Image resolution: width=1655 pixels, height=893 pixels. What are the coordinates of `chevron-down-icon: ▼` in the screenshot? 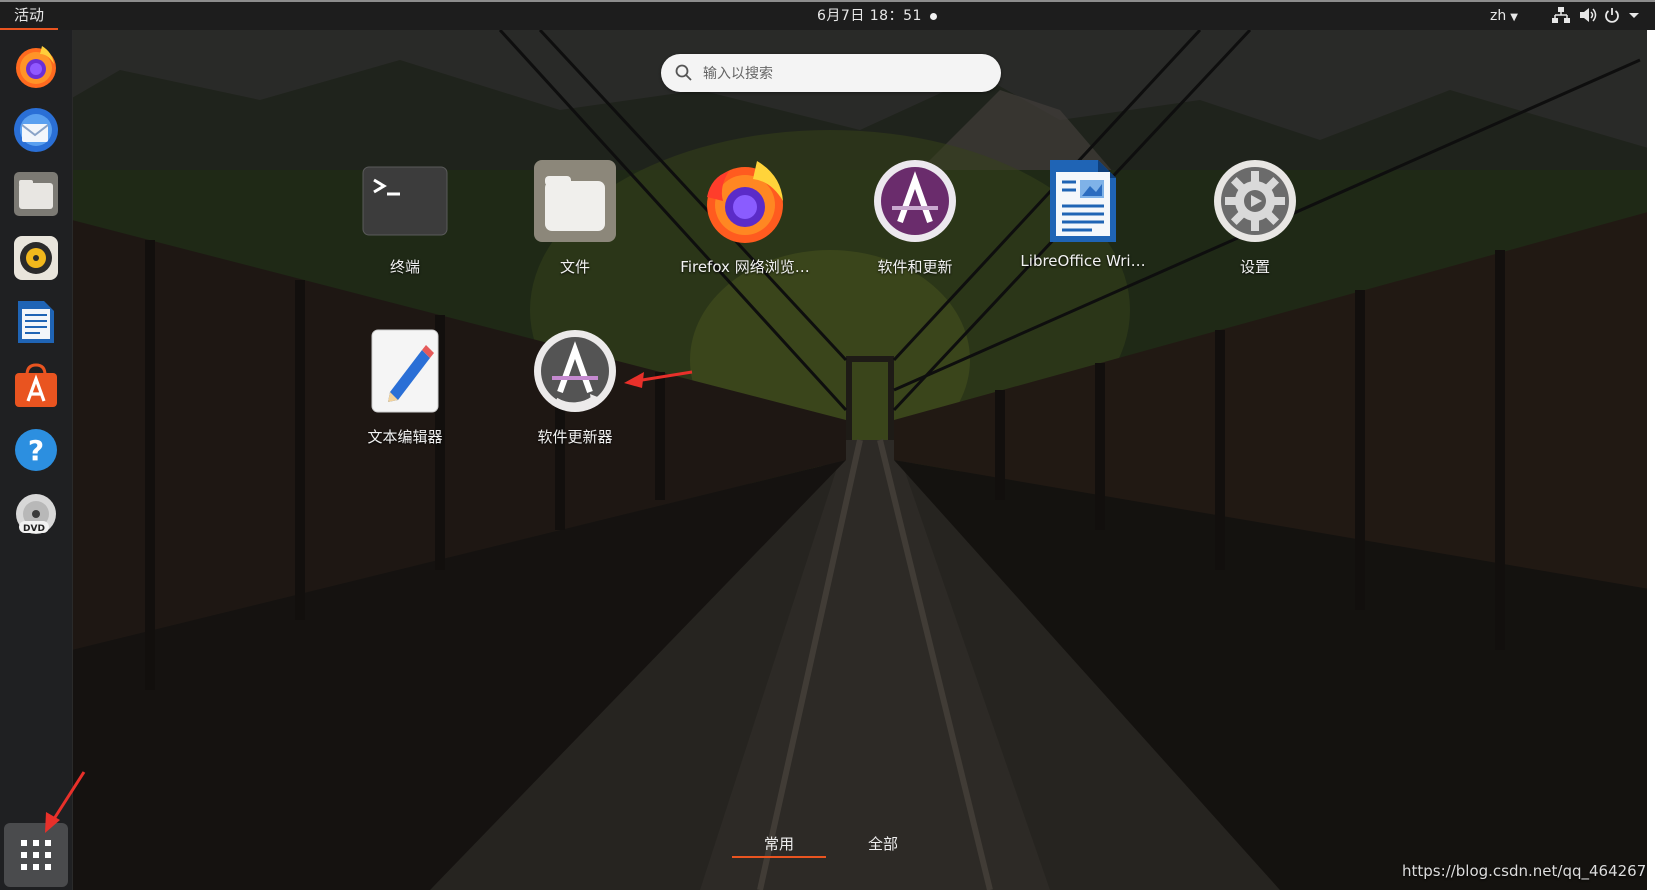 It's located at (1514, 17).